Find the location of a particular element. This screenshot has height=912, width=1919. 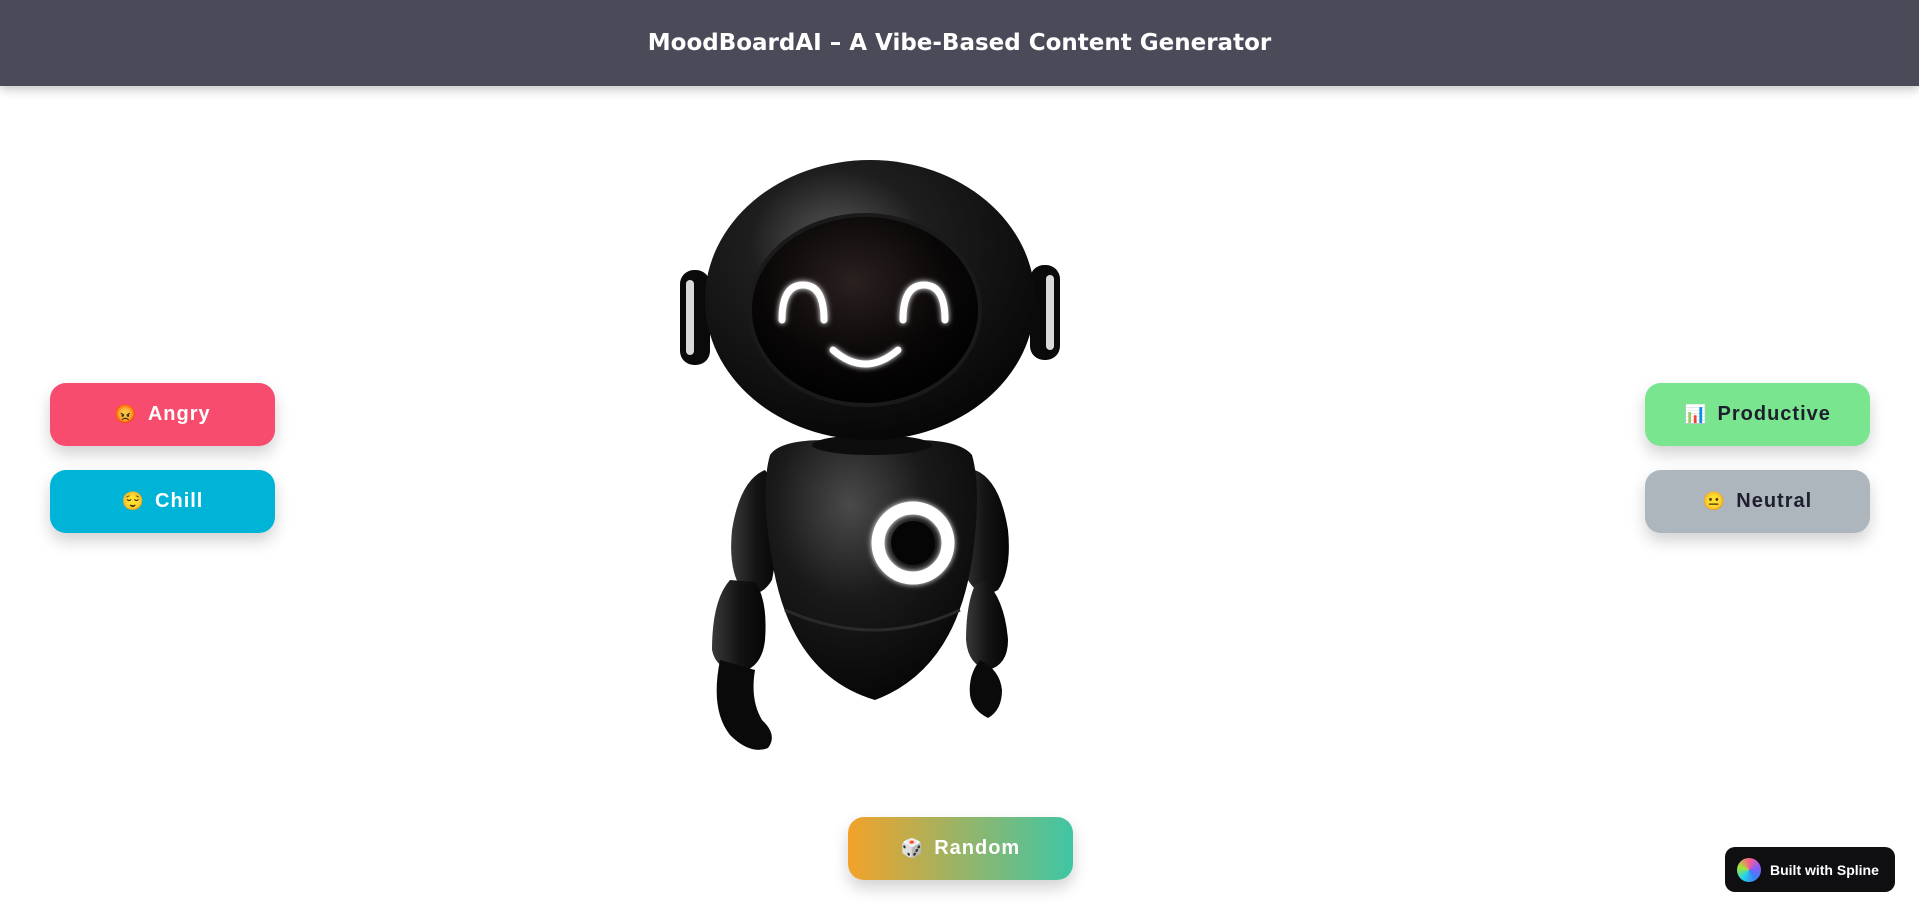

robot-body is located at coordinates (871, 570).